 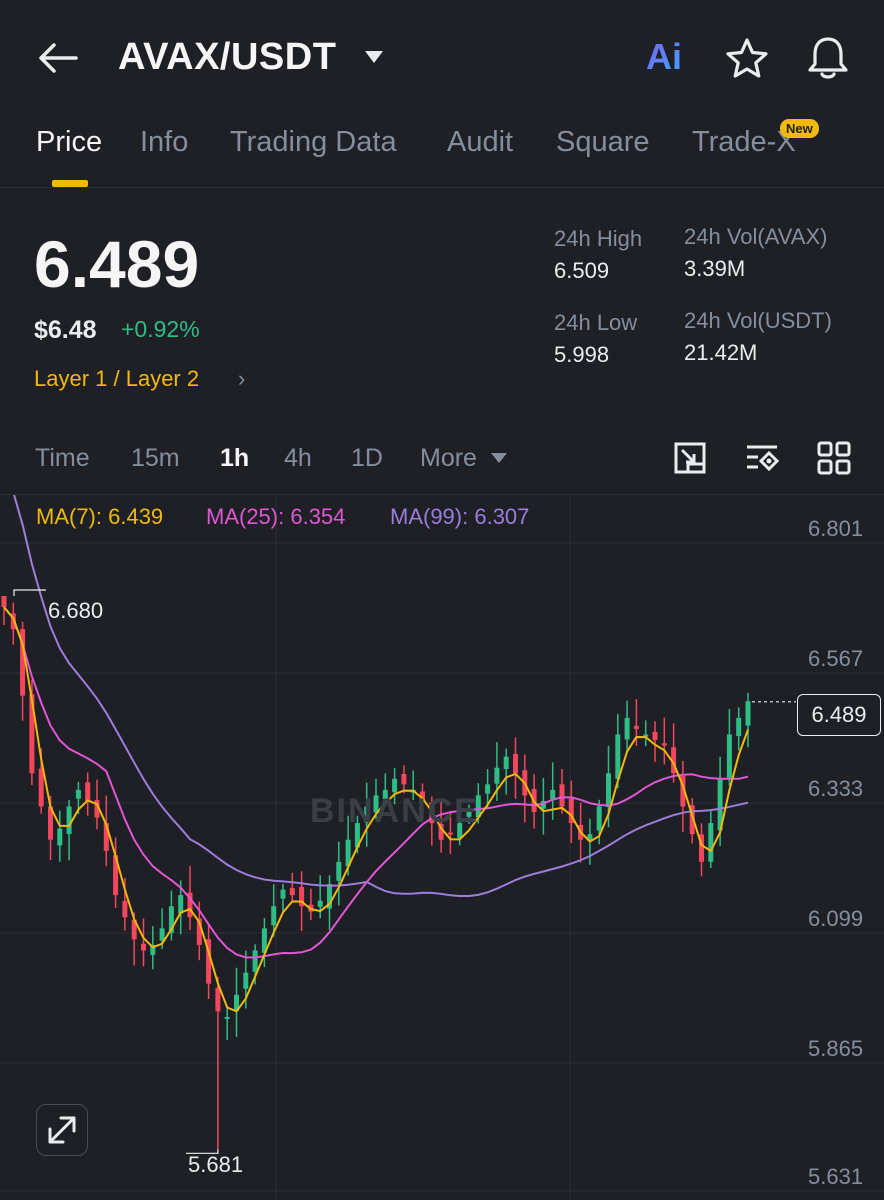 I want to click on tab-square: Square, so click(x=603, y=142).